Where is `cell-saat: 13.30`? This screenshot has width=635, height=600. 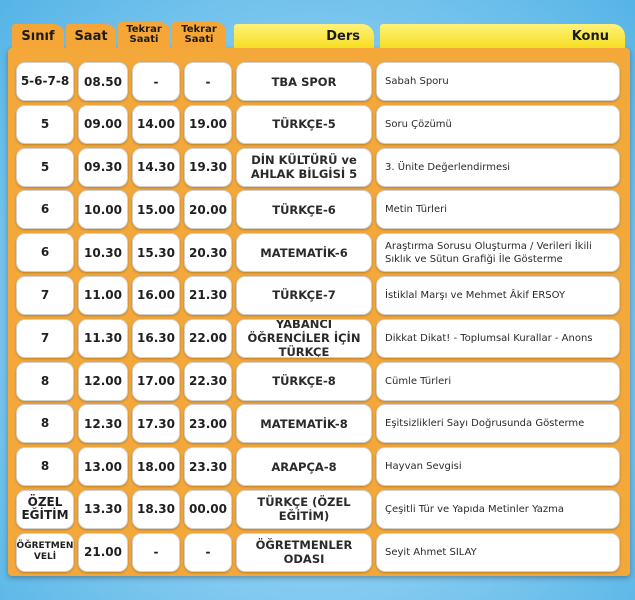
cell-saat: 13.30 is located at coordinates (103, 509).